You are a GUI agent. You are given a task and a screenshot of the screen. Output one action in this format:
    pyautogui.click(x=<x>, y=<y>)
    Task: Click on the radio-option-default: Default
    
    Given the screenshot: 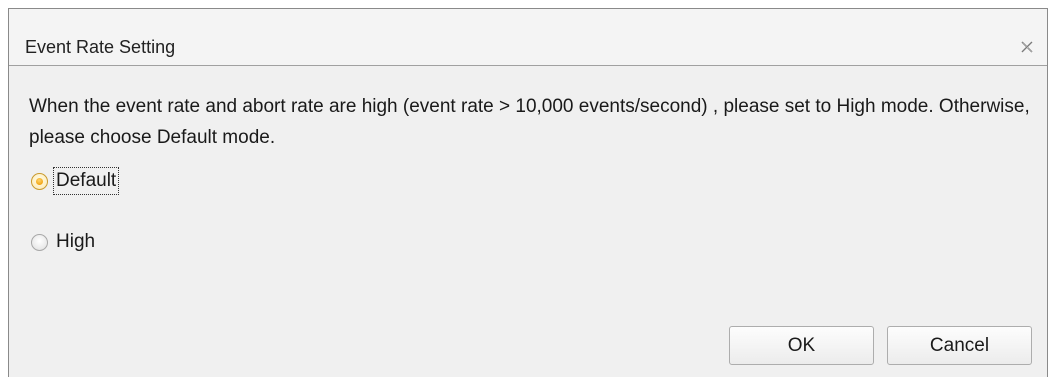 What is the action you would take?
    pyautogui.click(x=75, y=181)
    